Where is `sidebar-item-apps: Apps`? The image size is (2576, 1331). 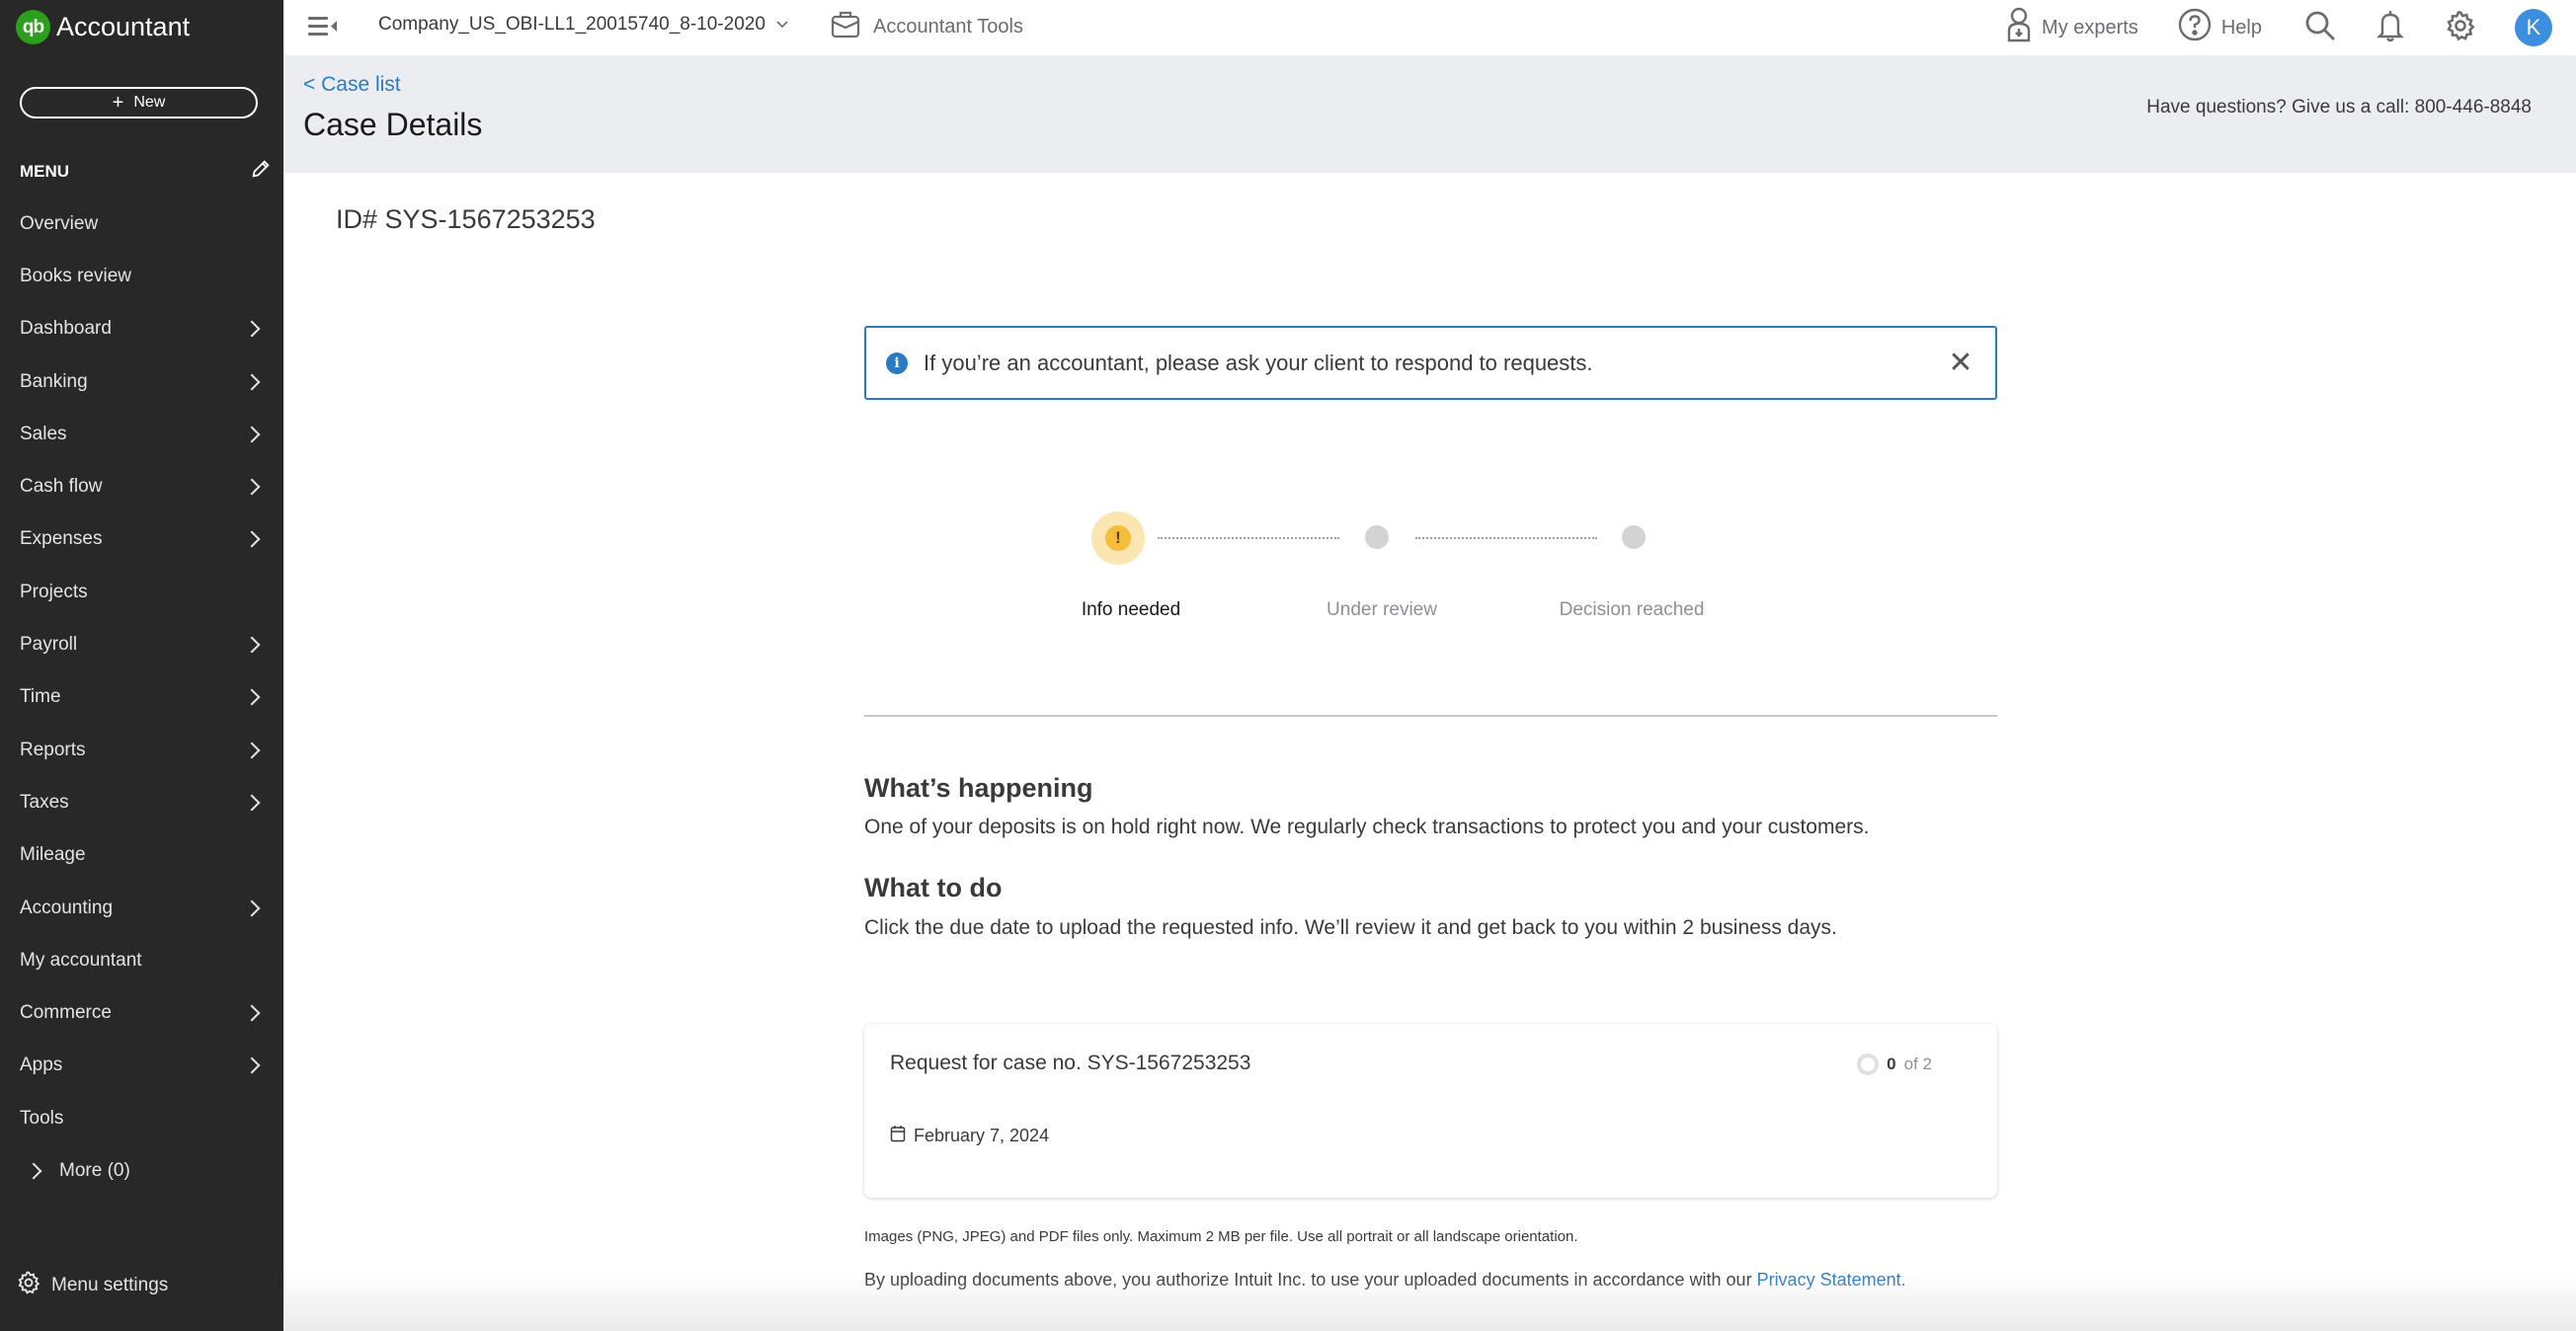 sidebar-item-apps: Apps is located at coordinates (141, 1066).